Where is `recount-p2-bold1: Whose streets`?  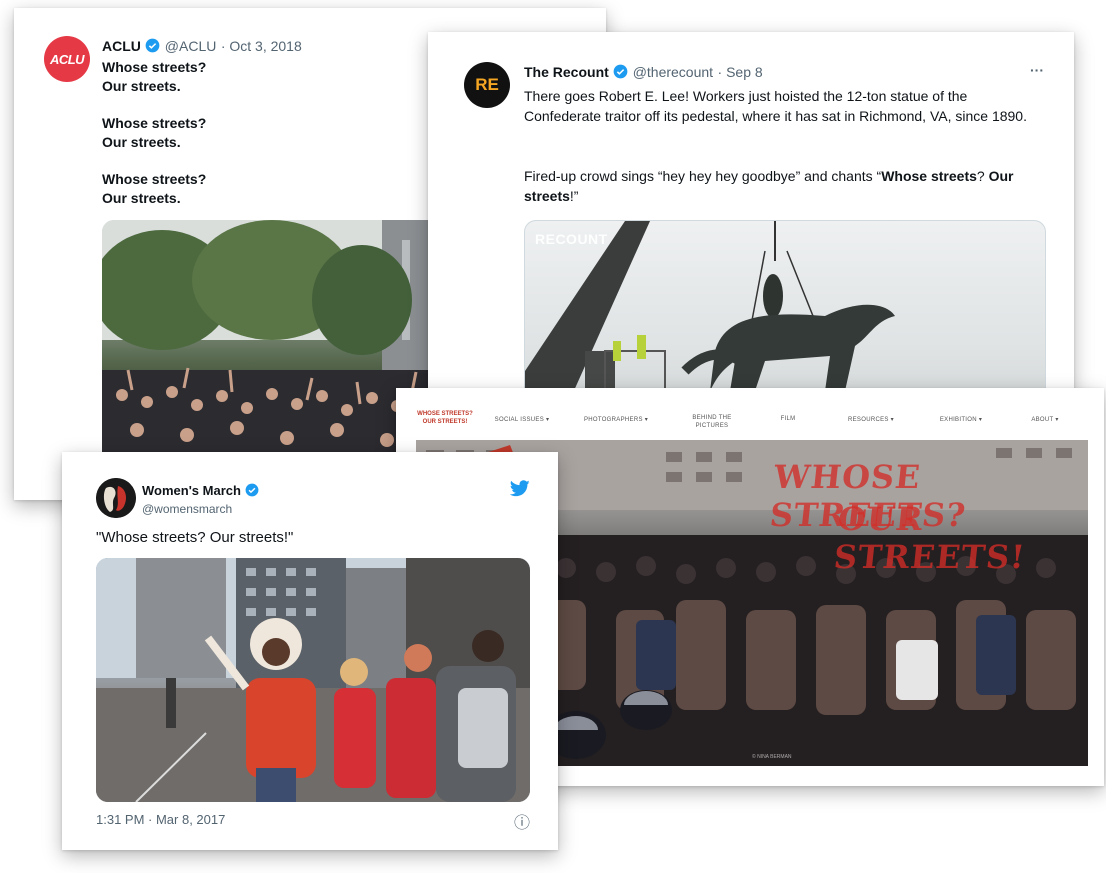 recount-p2-bold1: Whose streets is located at coordinates (929, 176).